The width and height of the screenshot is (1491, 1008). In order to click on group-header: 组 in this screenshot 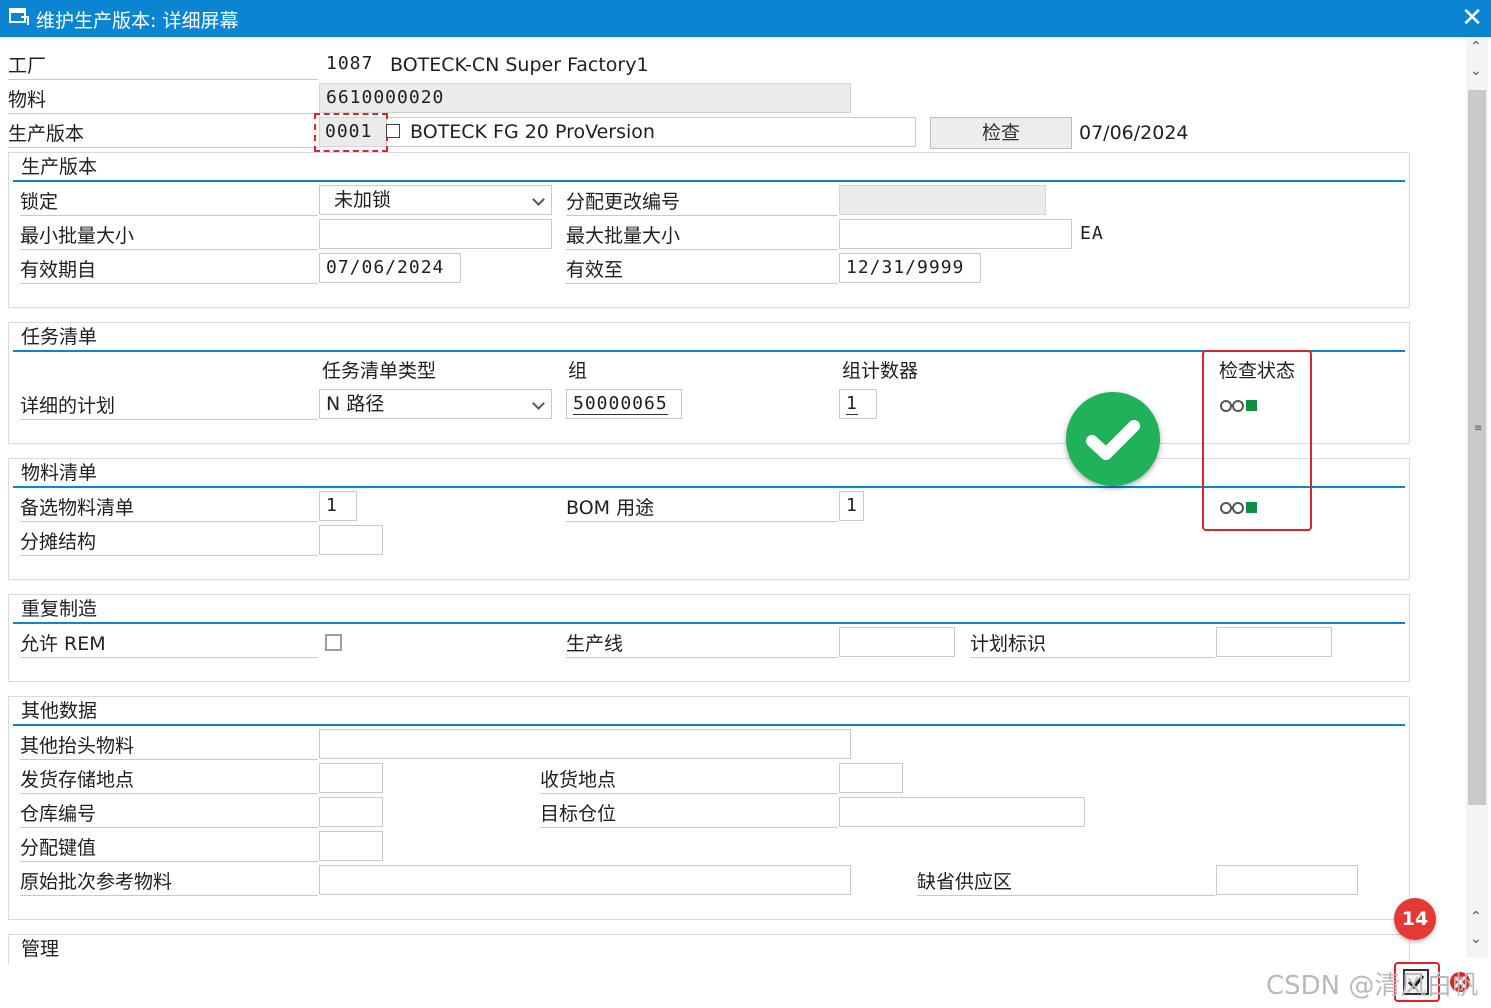, I will do `click(578, 371)`.